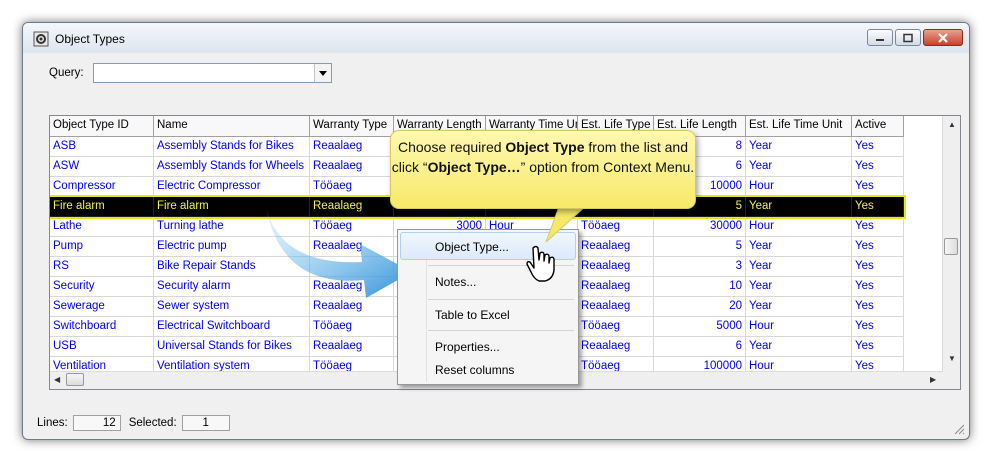 The width and height of the screenshot is (994, 461). Describe the element at coordinates (152, 423) in the screenshot. I see `selected-label: Selected:` at that location.